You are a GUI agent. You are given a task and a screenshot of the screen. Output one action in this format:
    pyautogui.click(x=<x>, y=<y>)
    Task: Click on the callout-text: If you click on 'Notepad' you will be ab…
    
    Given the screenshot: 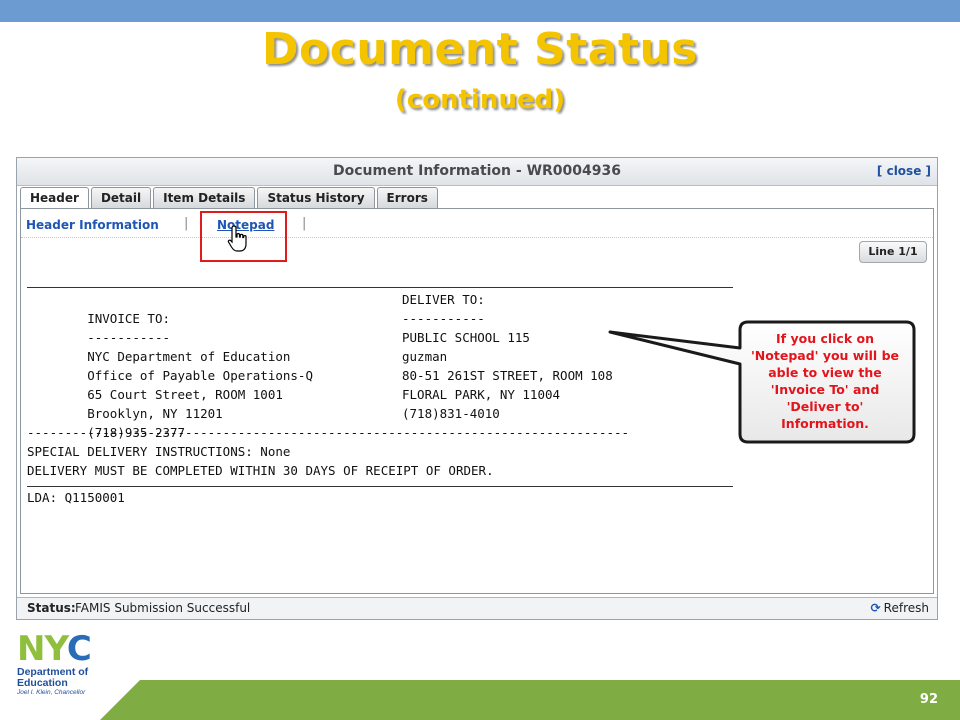 What is the action you would take?
    pyautogui.click(x=825, y=381)
    